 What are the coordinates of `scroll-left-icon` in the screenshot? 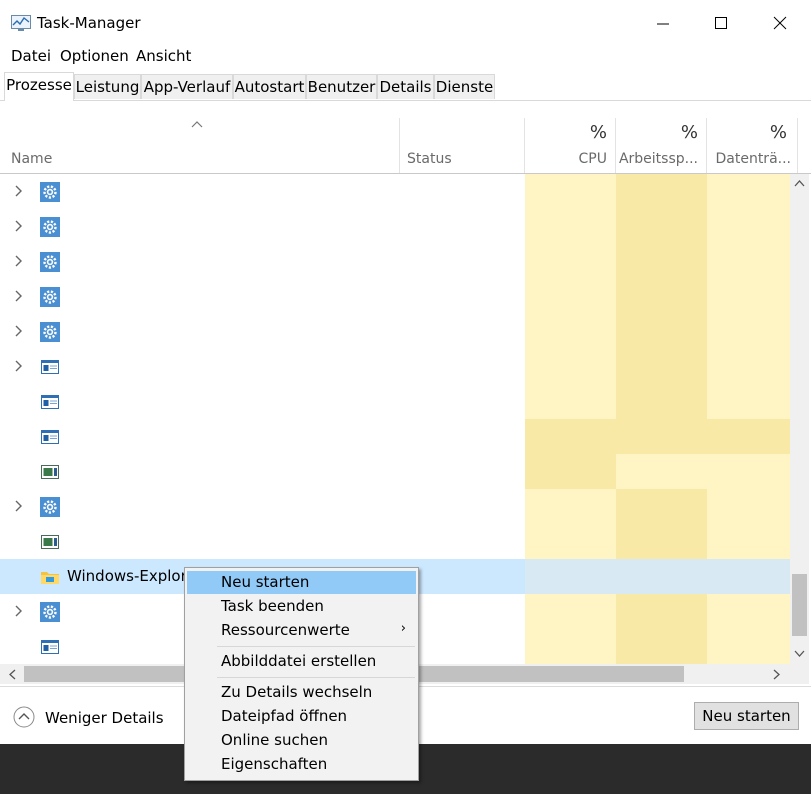 It's located at (12, 674).